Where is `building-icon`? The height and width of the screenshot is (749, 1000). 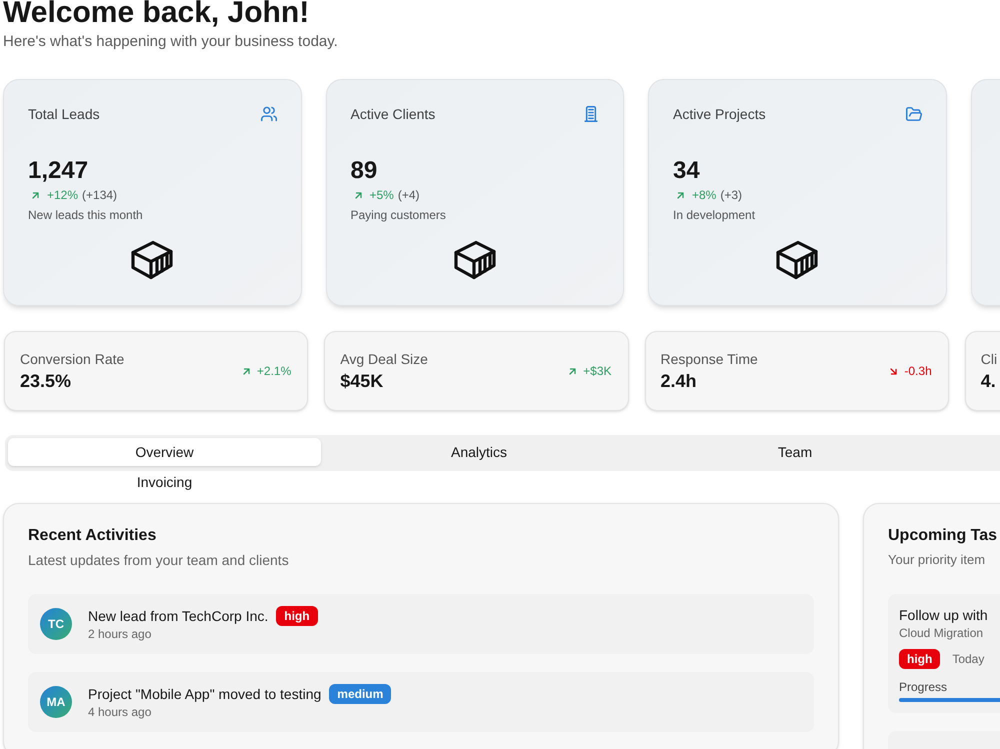
building-icon is located at coordinates (591, 114).